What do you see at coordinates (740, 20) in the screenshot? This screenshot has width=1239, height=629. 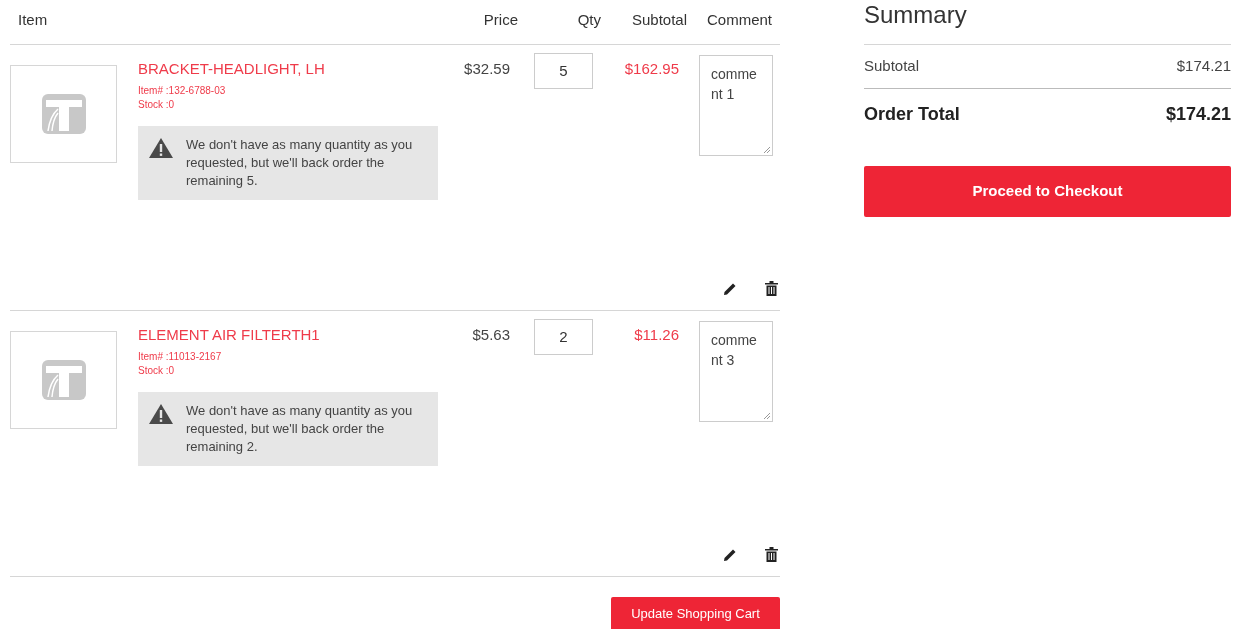 I see `column-header: Comment` at bounding box center [740, 20].